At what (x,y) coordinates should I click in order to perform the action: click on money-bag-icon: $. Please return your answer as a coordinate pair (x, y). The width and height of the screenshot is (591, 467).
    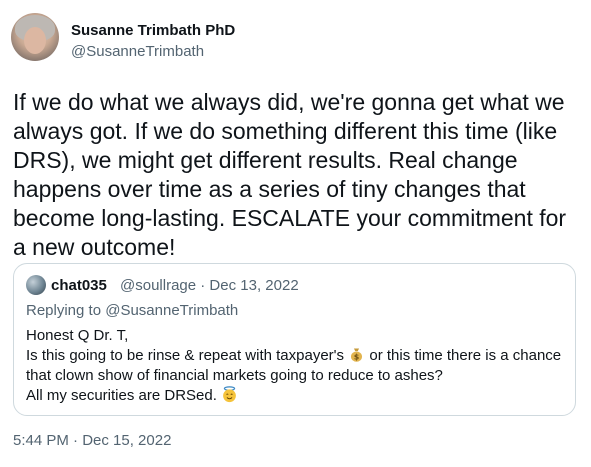
    Looking at the image, I should click on (357, 355).